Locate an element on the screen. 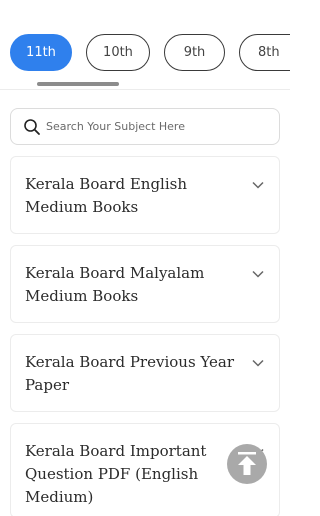 The height and width of the screenshot is (516, 320). tab-8th: 8th is located at coordinates (264, 52).